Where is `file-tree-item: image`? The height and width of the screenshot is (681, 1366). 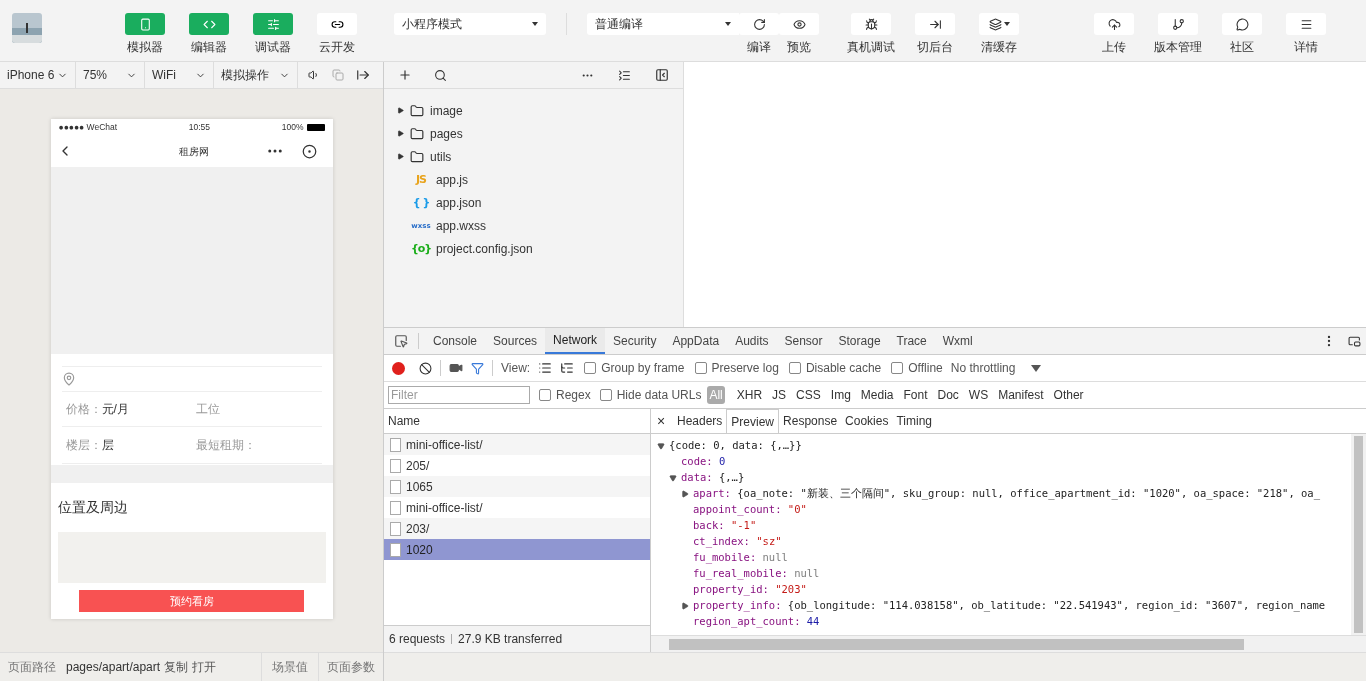
file-tree-item: image is located at coordinates (533, 110).